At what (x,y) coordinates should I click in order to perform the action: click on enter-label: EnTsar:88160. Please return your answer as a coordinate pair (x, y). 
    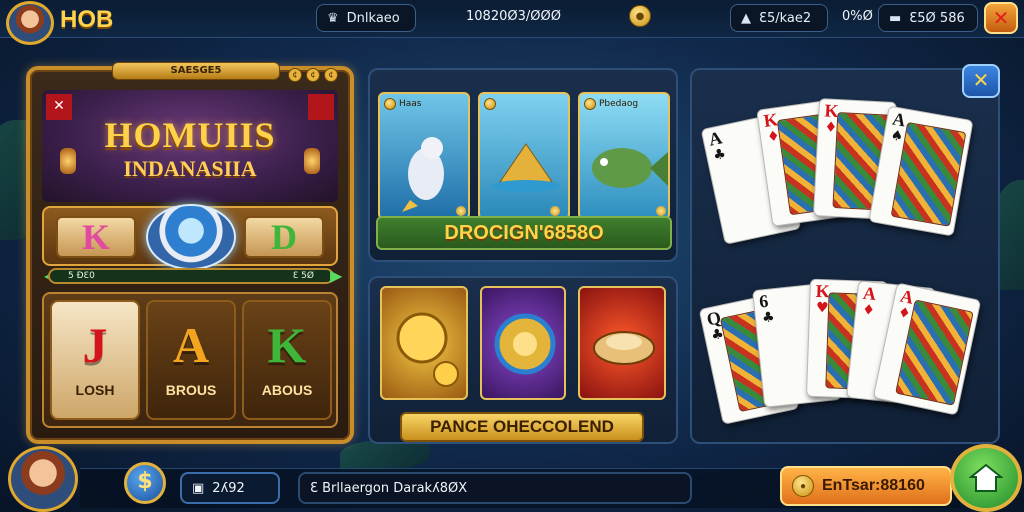
    Looking at the image, I should click on (873, 485).